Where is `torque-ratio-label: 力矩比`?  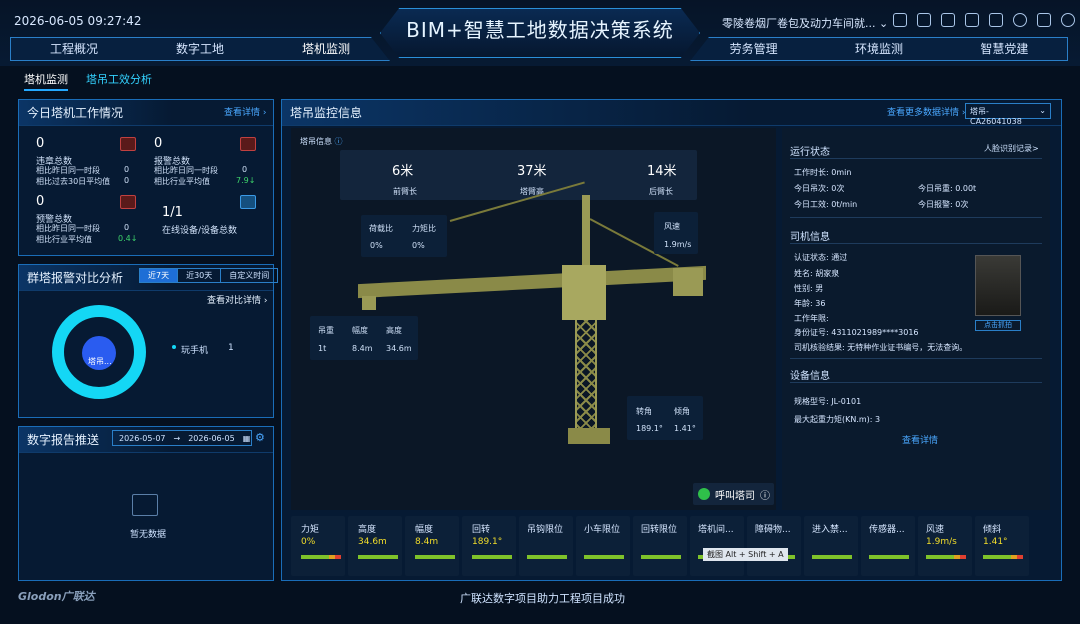
torque-ratio-label: 力矩比 is located at coordinates (424, 228).